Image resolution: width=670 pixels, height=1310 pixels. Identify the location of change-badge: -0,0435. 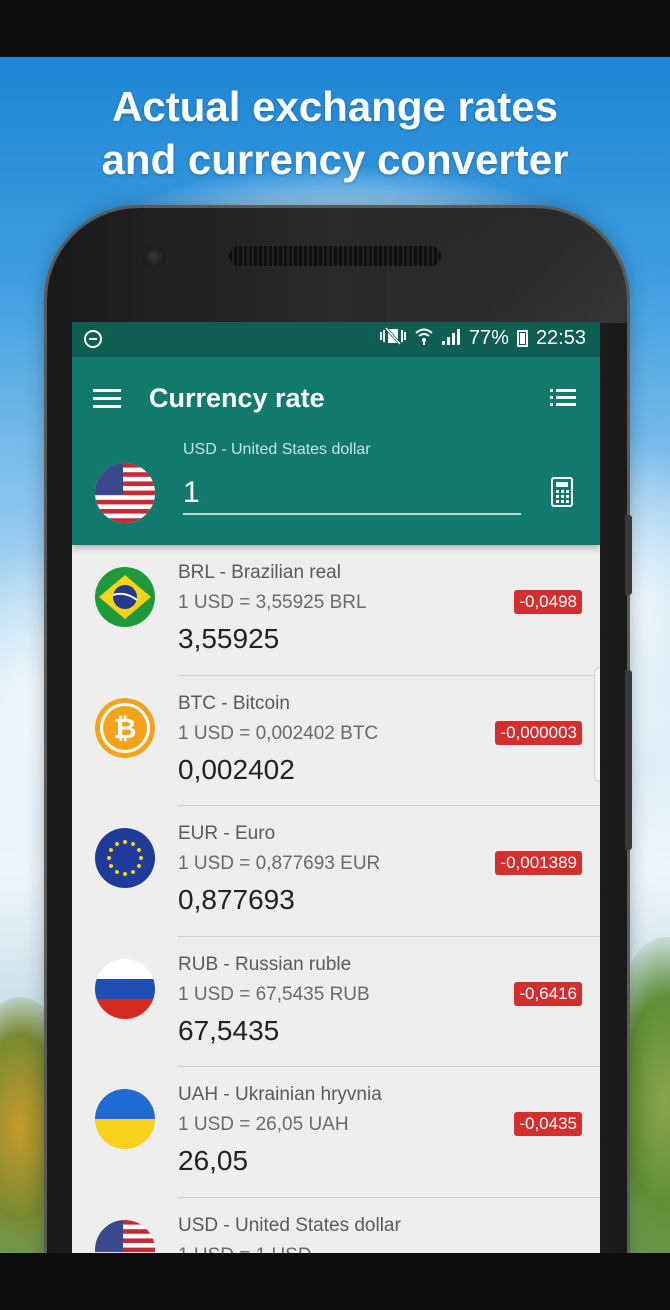
(548, 1124).